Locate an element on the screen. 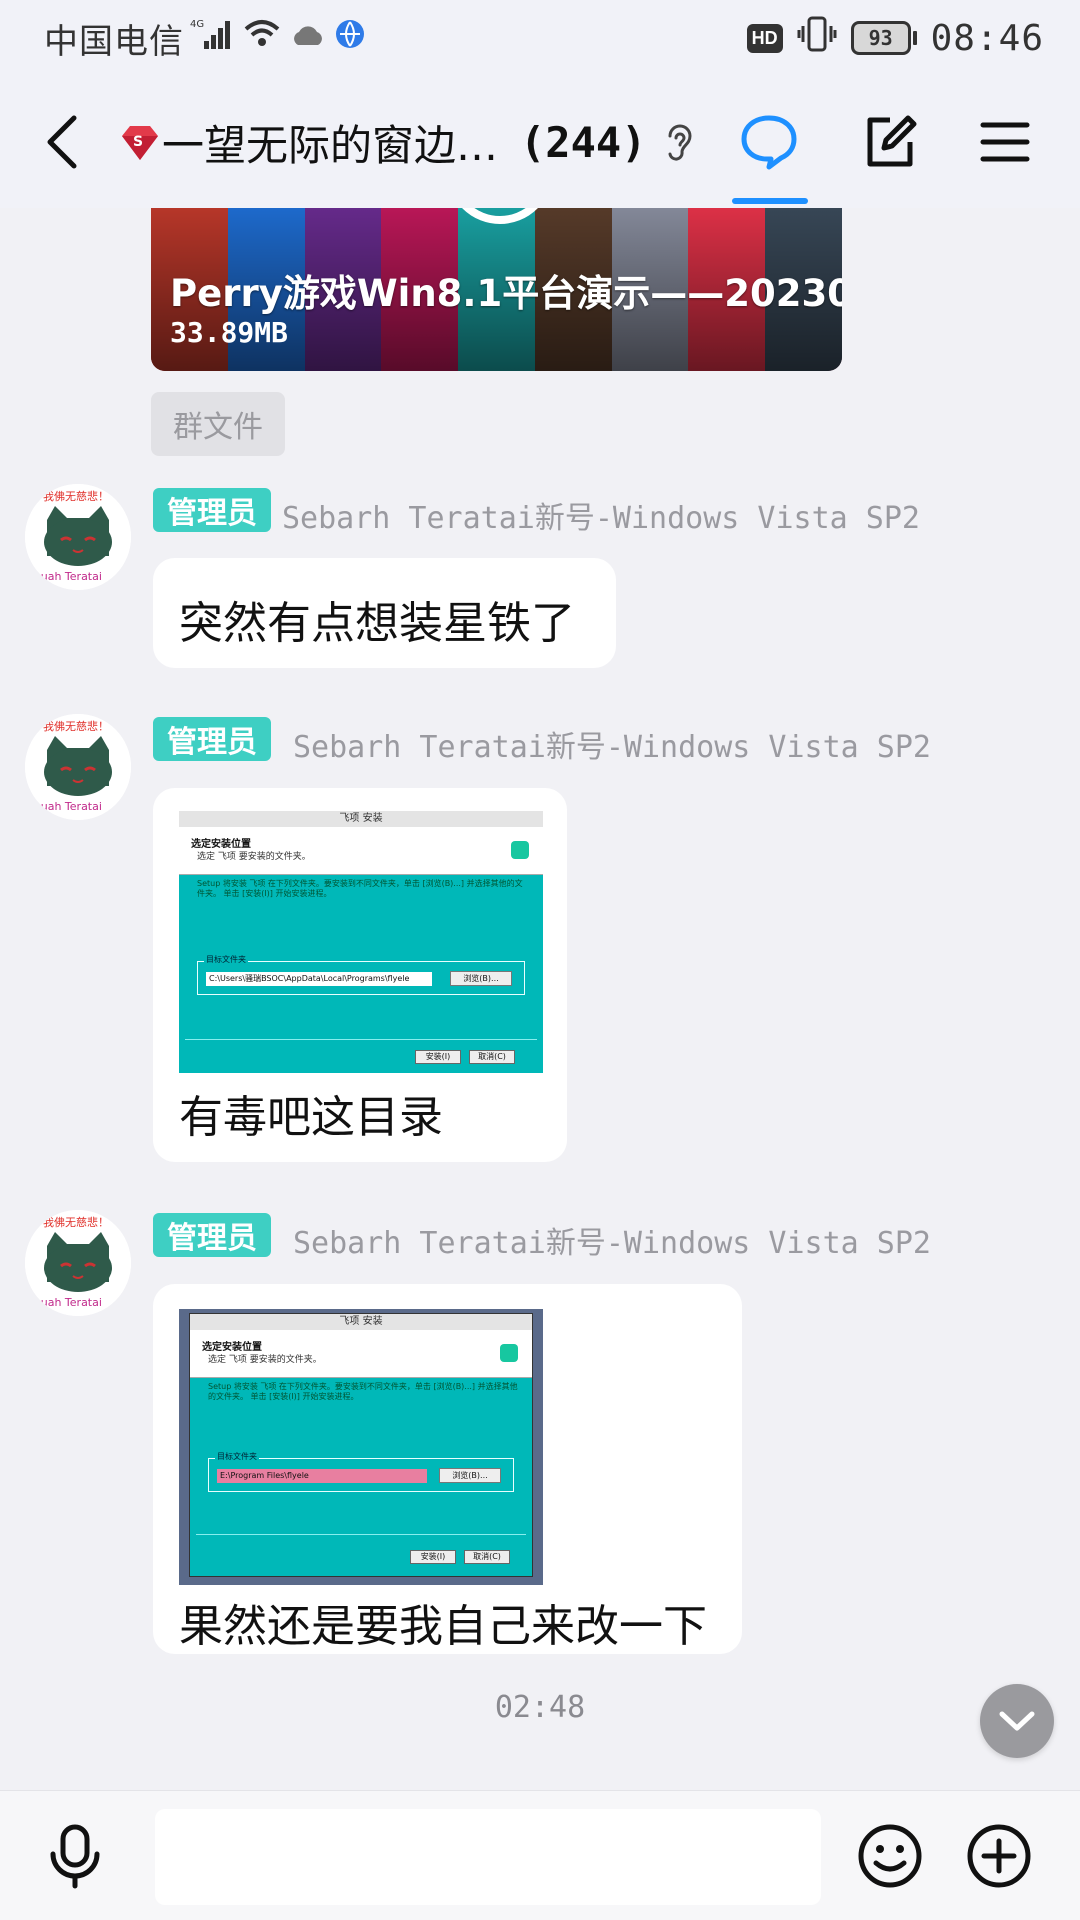 This screenshot has height=1920, width=1080. menu-button is located at coordinates (1005, 142).